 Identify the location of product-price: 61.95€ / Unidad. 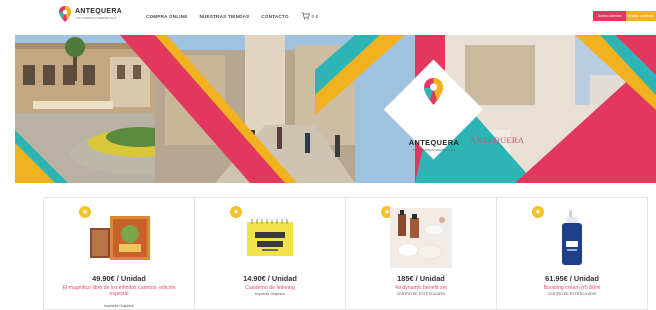
(572, 278).